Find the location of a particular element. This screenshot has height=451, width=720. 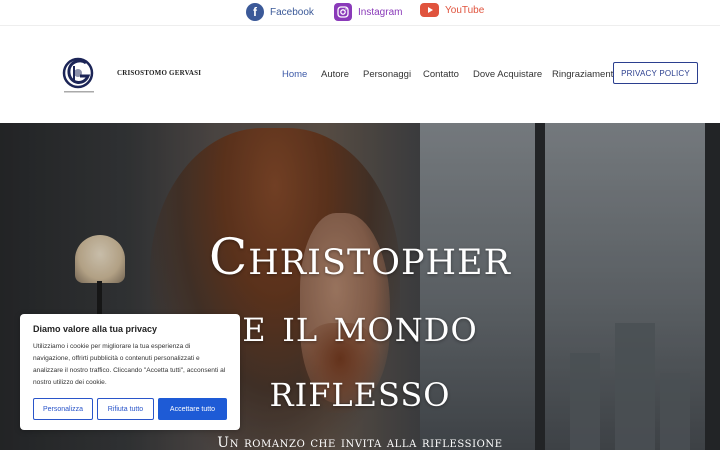

hero-subtitle: Un romanzo che invita alla riflessione is located at coordinates (360, 443).